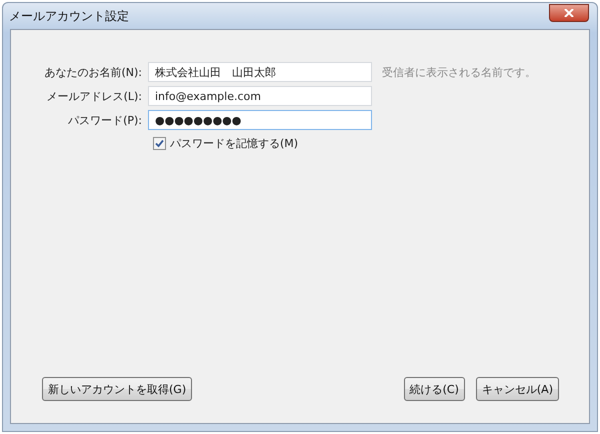 Image resolution: width=600 pixels, height=434 pixels. What do you see at coordinates (105, 120) in the screenshot?
I see `field-label: パスワード(P):` at bounding box center [105, 120].